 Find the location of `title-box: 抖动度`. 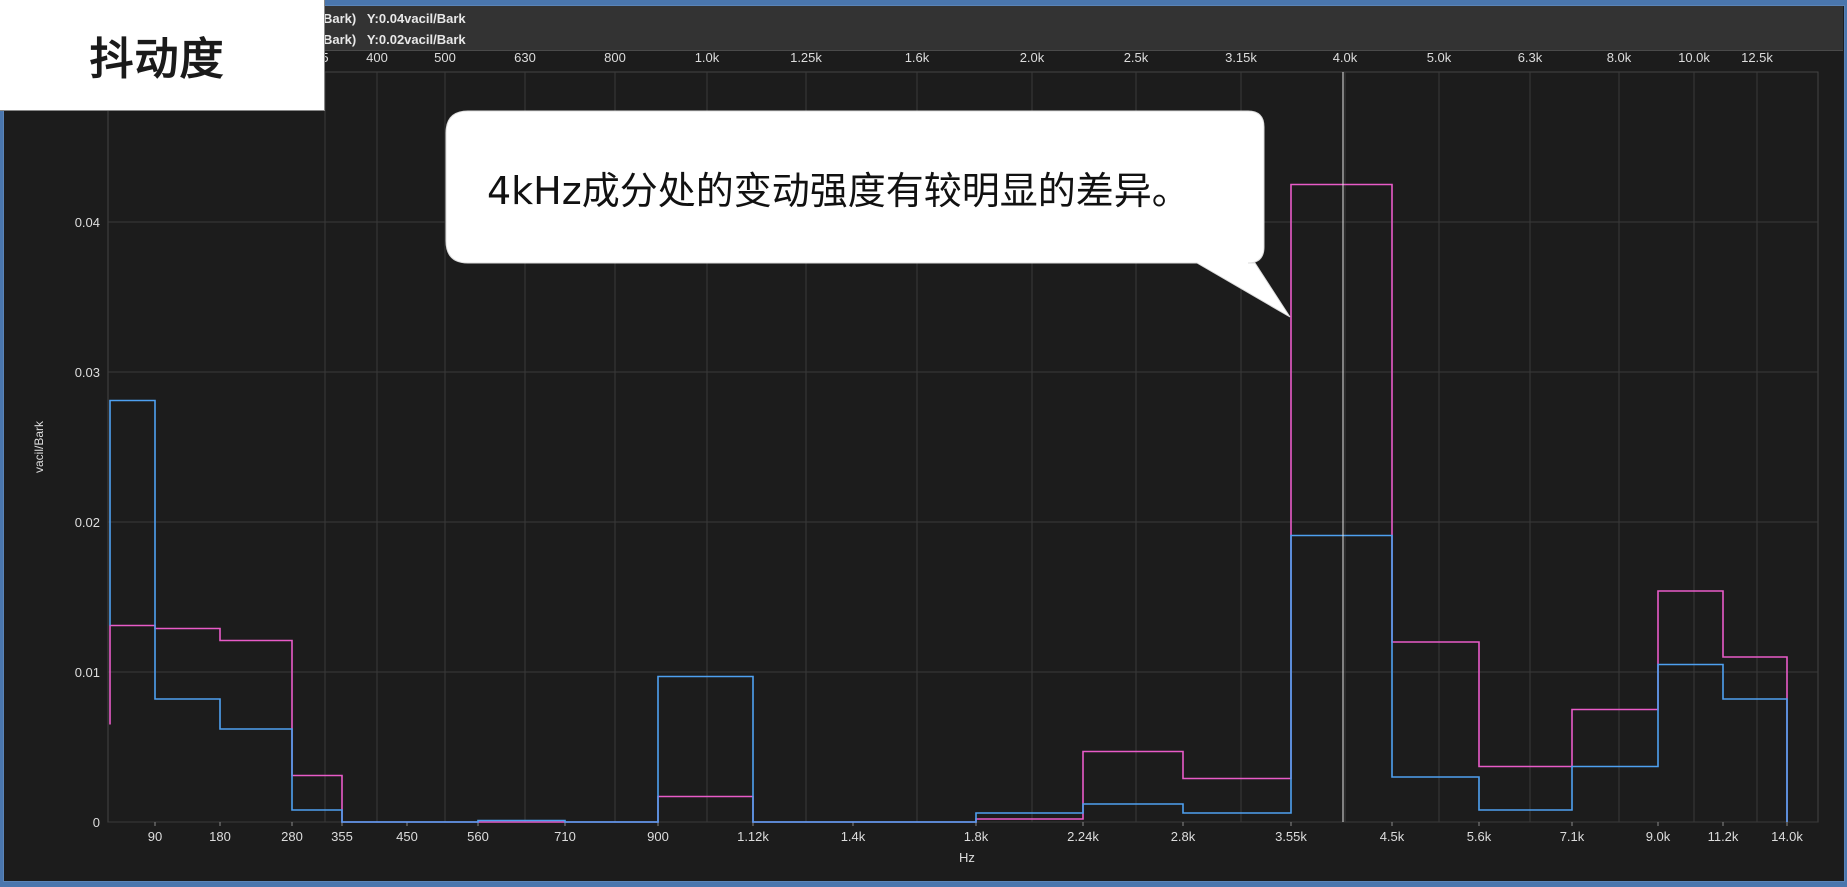

title-box: 抖动度 is located at coordinates (162, 55).